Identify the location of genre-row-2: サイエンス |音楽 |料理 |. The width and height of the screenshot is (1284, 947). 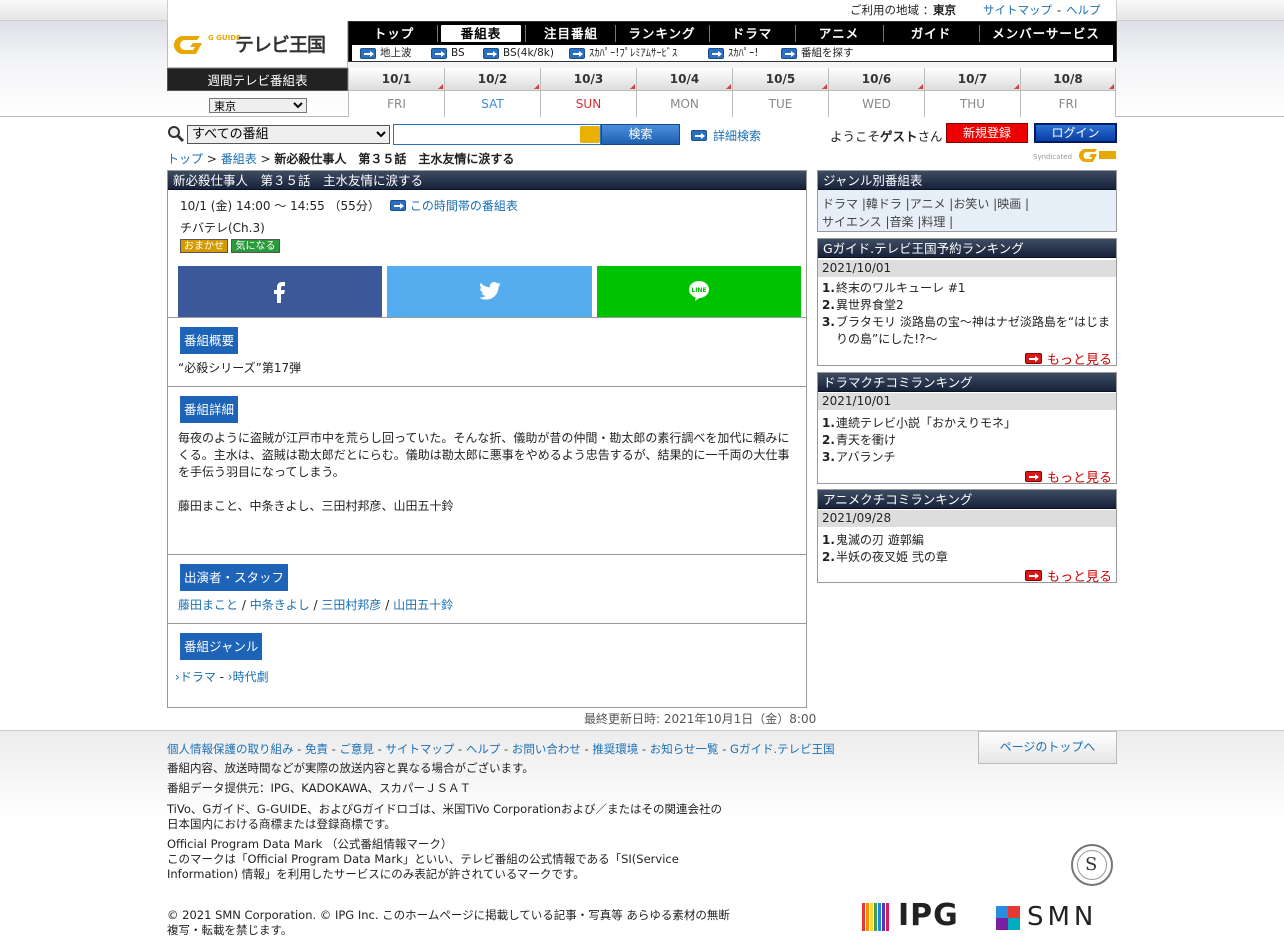
(887, 221).